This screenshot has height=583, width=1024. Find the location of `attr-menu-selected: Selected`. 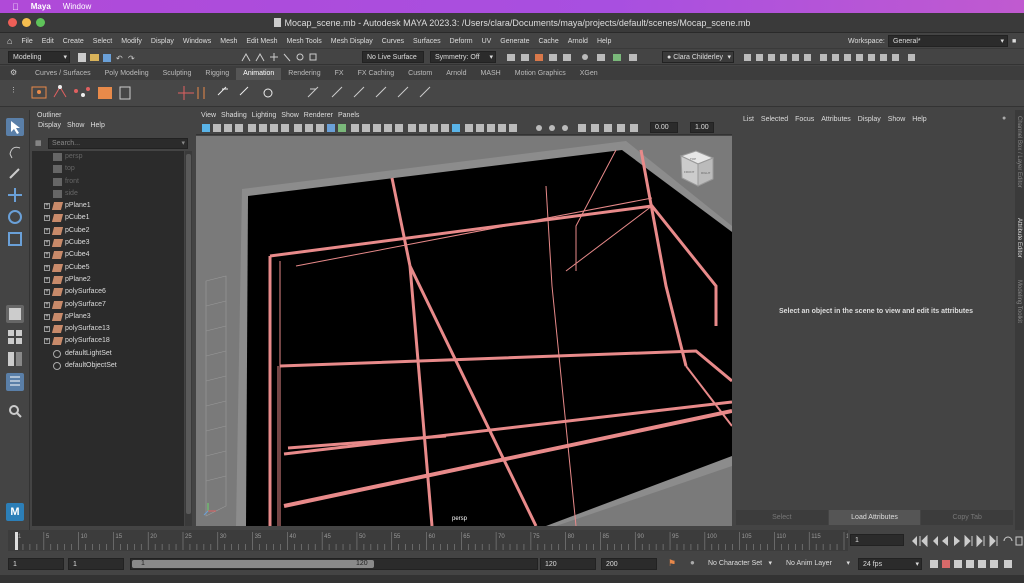

attr-menu-selected: Selected is located at coordinates (774, 120).